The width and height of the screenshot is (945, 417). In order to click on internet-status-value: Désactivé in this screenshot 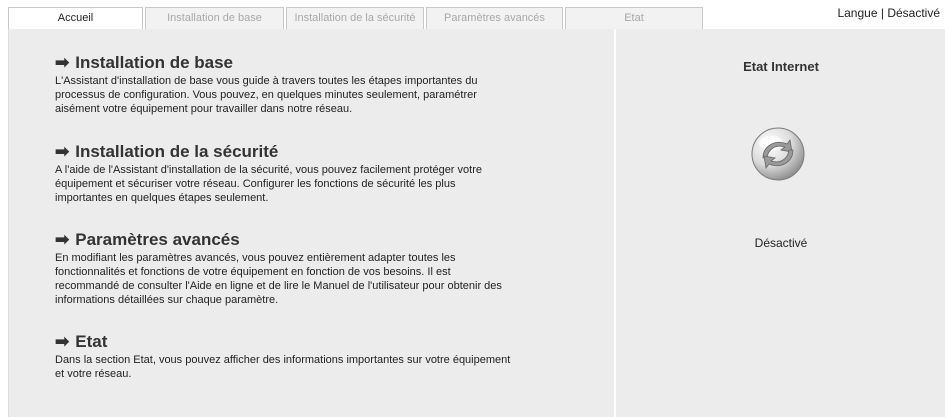, I will do `click(781, 243)`.